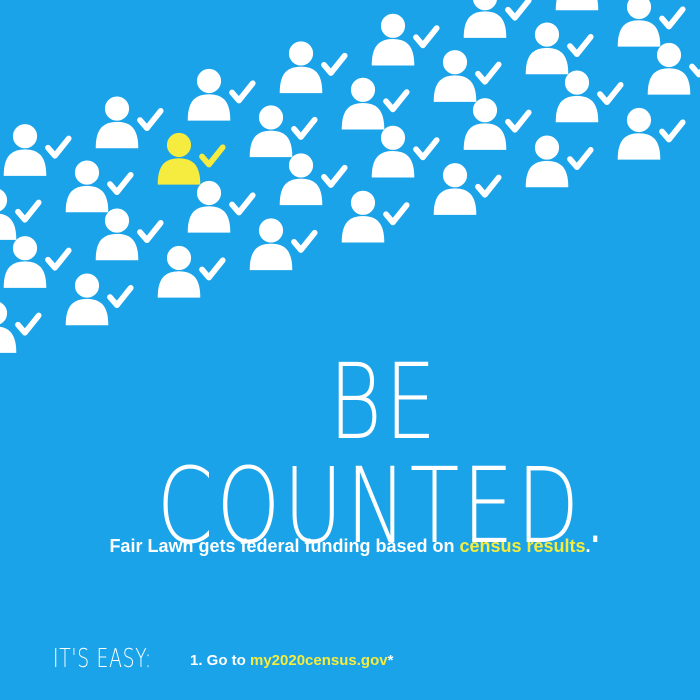 The image size is (700, 700). Describe the element at coordinates (190, 159) in the screenshot. I see `person-check-icon-yellow` at that location.